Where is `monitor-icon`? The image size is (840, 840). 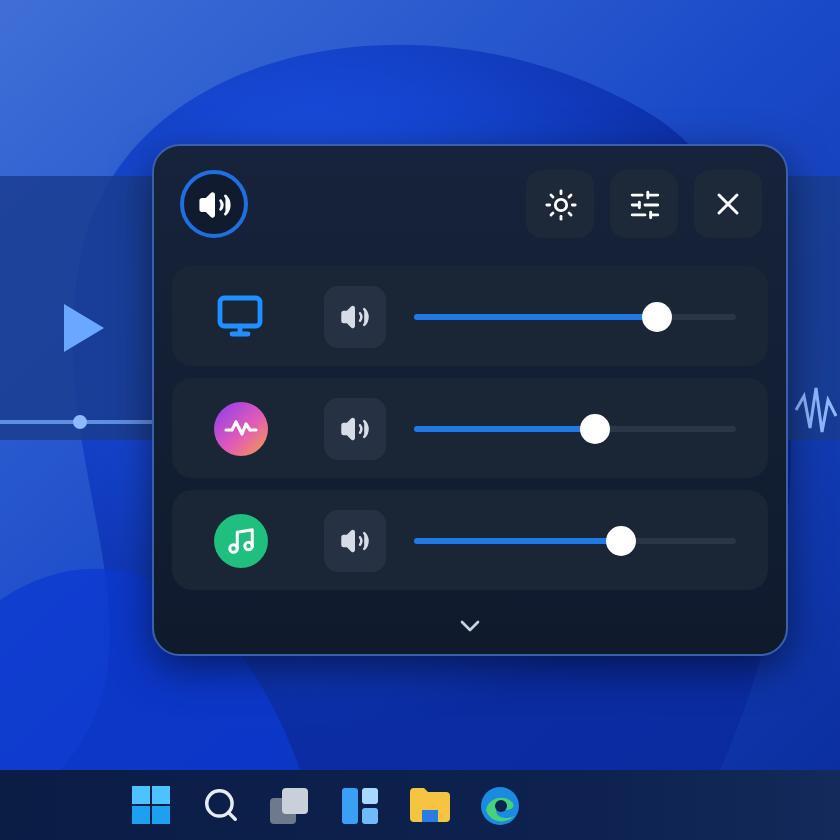
monitor-icon is located at coordinates (240, 316).